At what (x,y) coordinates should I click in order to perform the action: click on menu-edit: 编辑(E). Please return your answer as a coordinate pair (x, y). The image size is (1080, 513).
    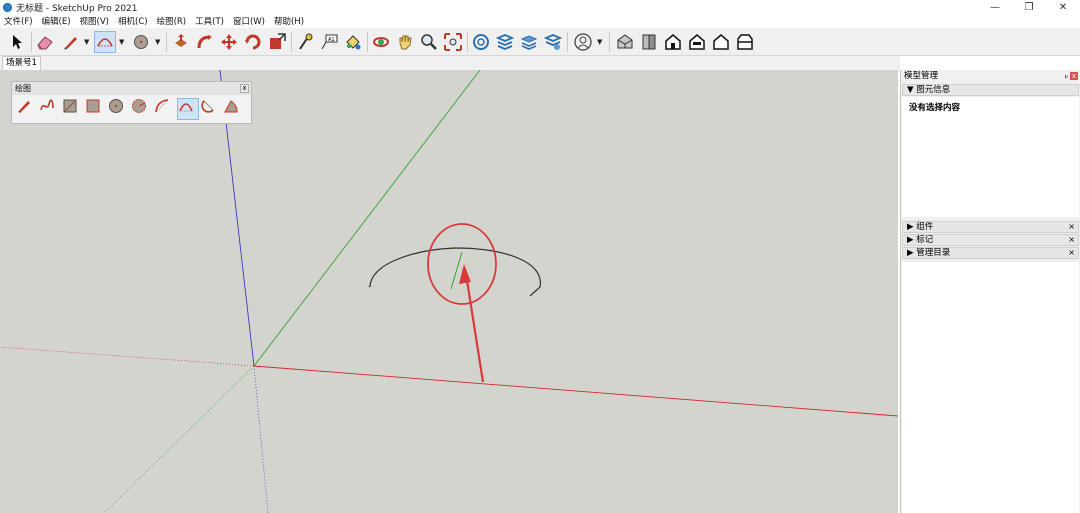
    Looking at the image, I should click on (56, 21).